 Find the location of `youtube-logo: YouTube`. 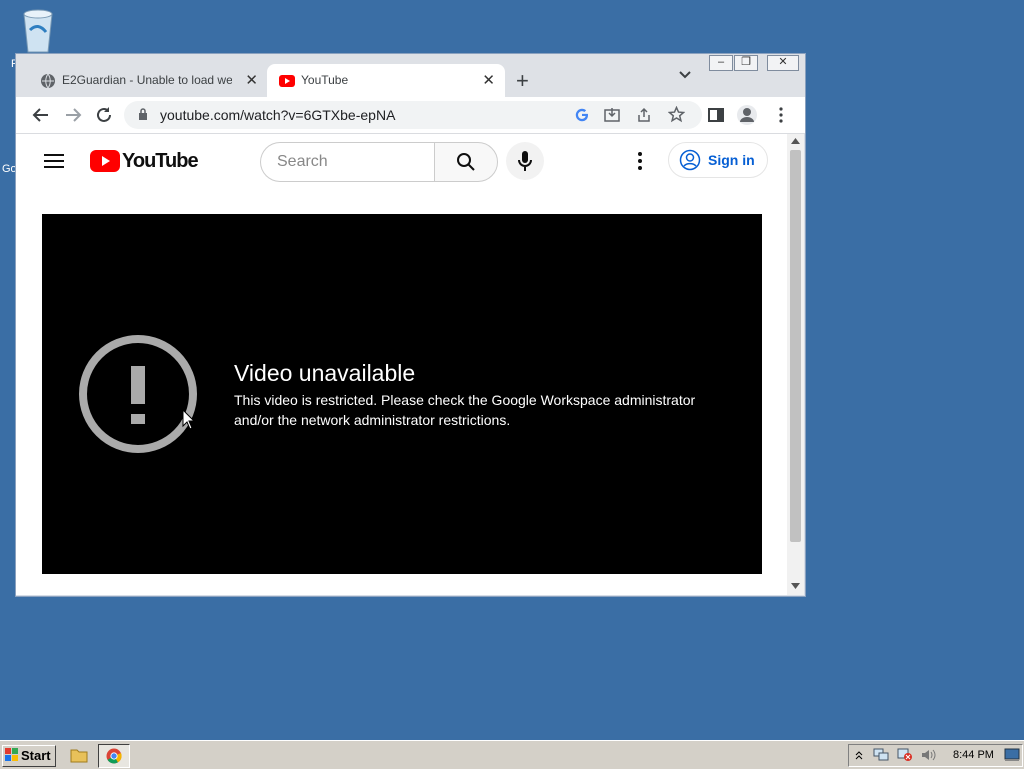

youtube-logo: YouTube is located at coordinates (144, 161).